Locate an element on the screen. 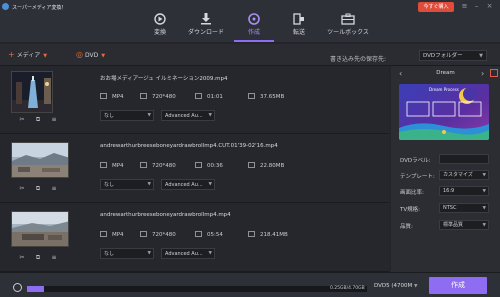 The height and width of the screenshot is (297, 500). duration-value: 05:54 is located at coordinates (215, 235).